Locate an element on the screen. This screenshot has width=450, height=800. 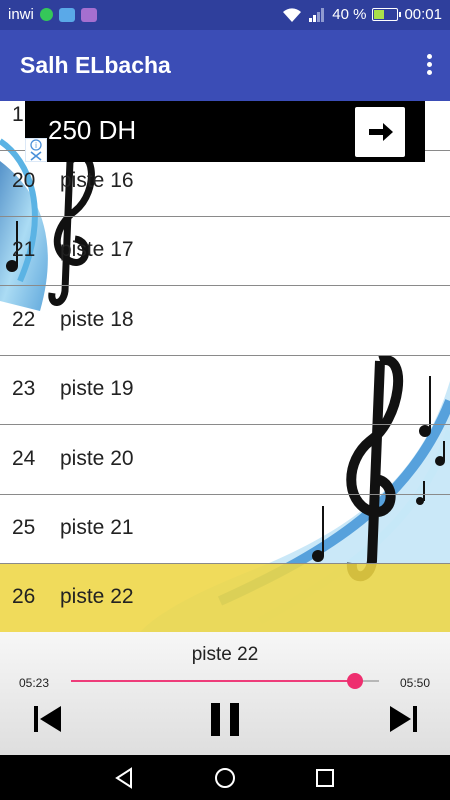
track-title: piste 20 is located at coordinates (97, 458).